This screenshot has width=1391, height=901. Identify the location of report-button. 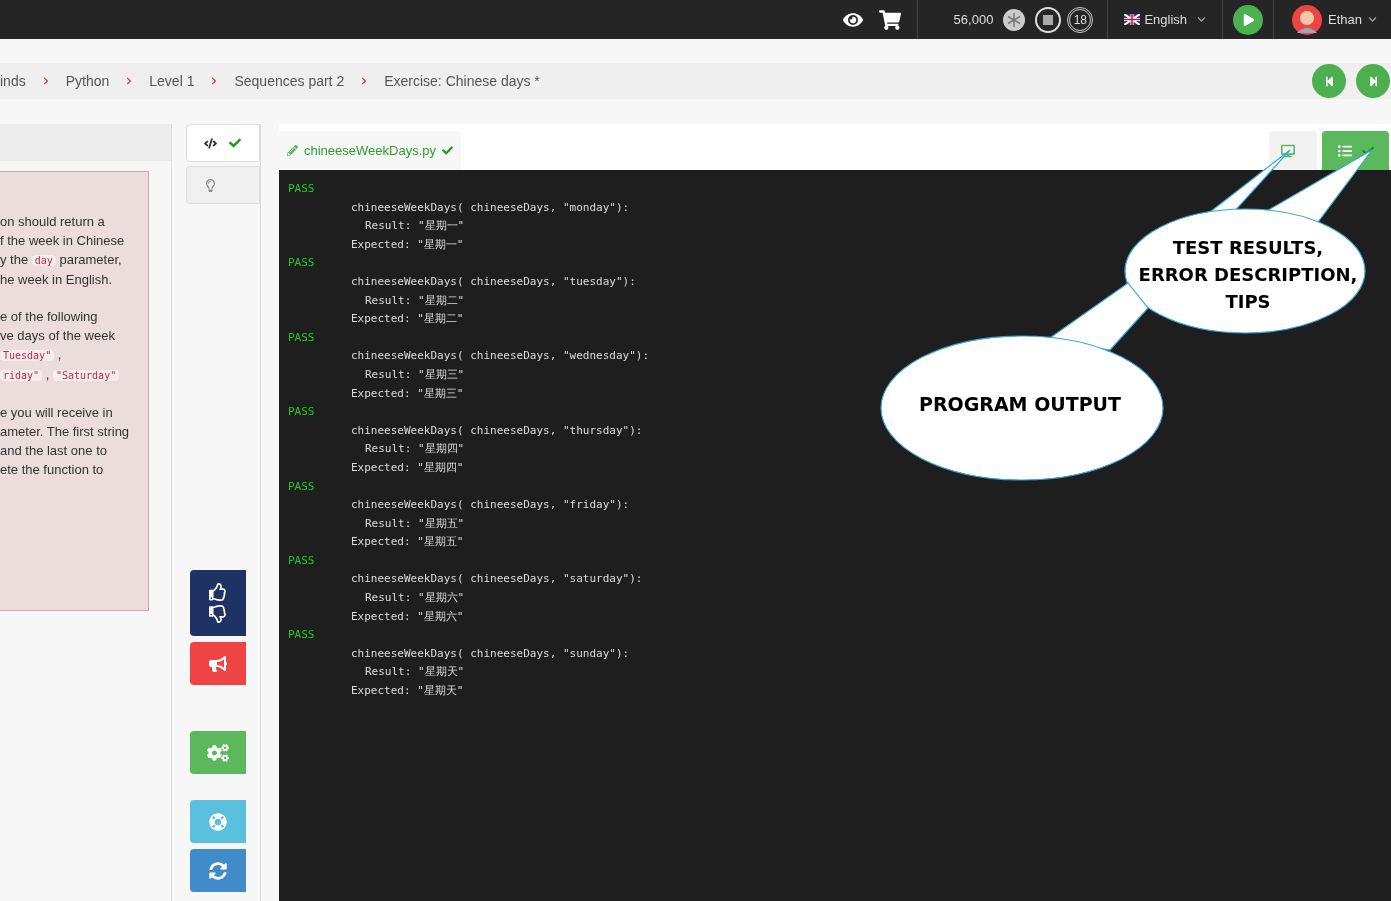
(218, 663).